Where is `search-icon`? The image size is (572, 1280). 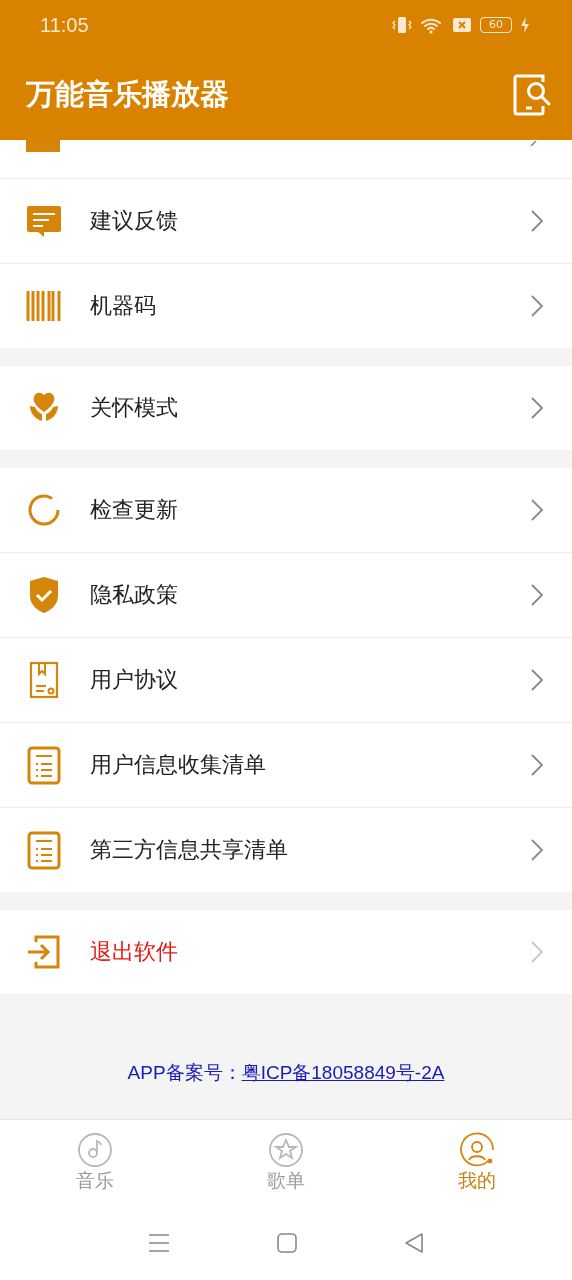
search-icon is located at coordinates (532, 95).